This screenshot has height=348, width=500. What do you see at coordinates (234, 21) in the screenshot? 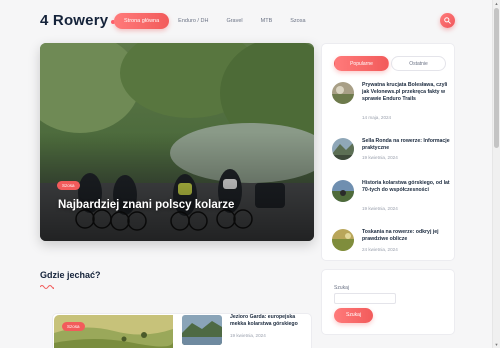
I see `nav-item-gravel: Gravel` at bounding box center [234, 21].